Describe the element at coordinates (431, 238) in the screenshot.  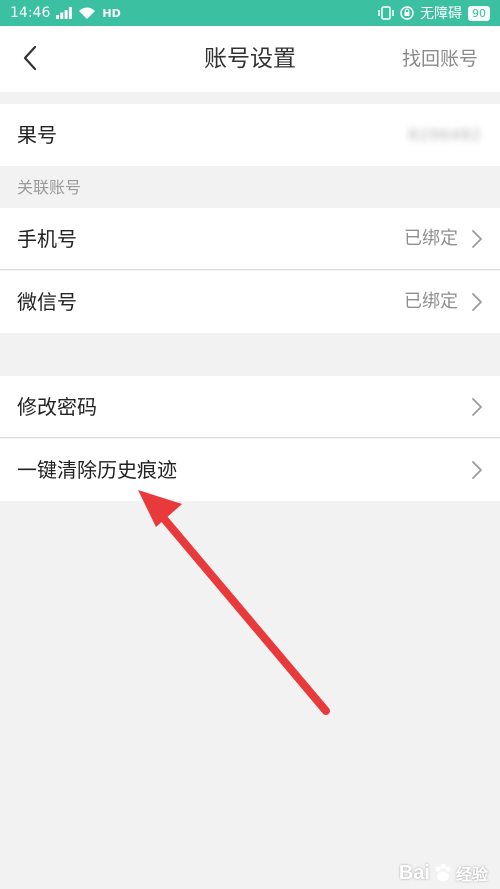
I see `phone-status: 已绑定` at that location.